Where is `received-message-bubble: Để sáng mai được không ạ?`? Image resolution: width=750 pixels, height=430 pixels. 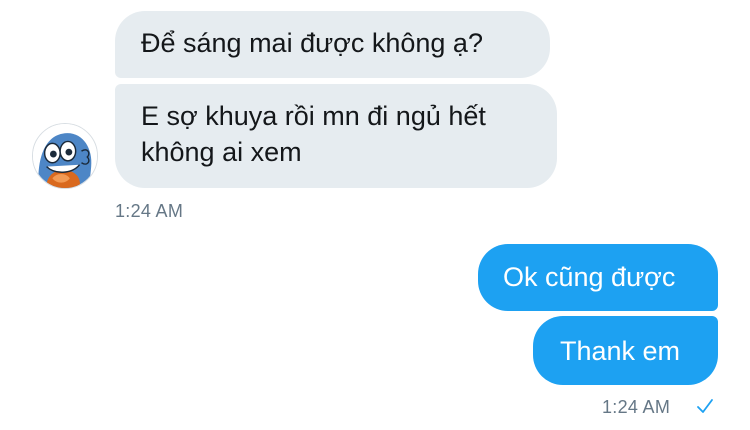 received-message-bubble: Để sáng mai được không ạ? is located at coordinates (332, 44).